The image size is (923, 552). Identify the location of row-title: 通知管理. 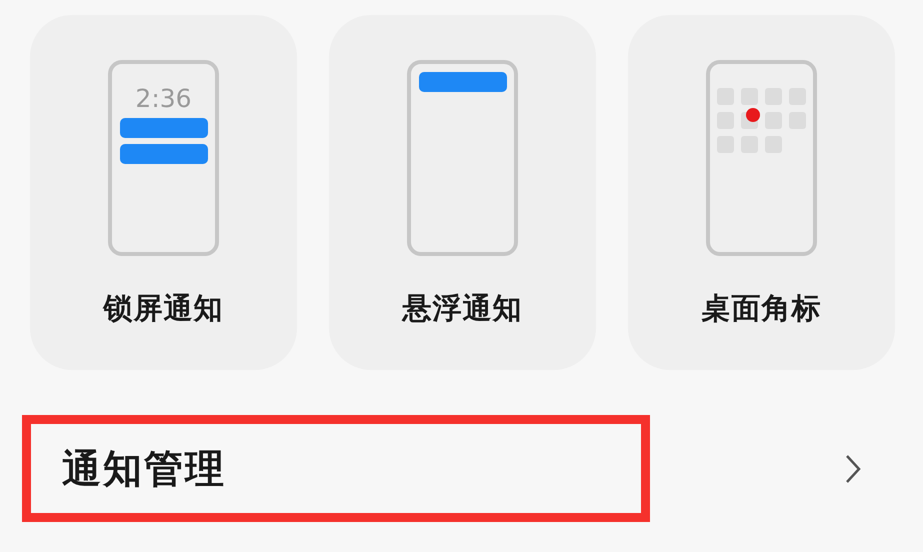
(144, 470).